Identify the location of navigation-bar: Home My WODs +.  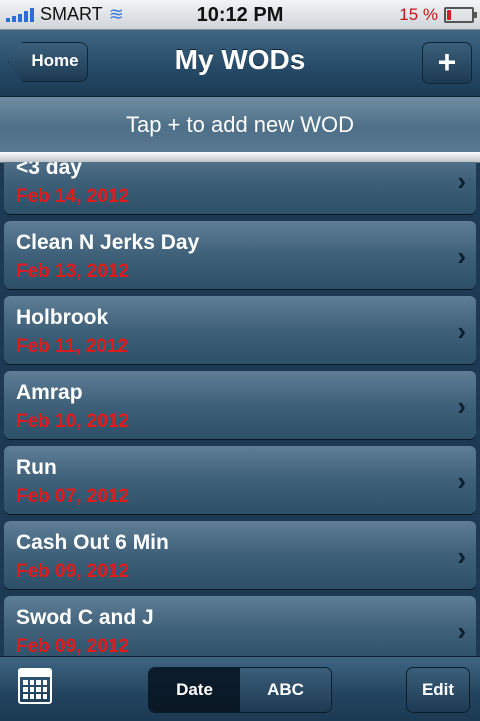
(240, 63).